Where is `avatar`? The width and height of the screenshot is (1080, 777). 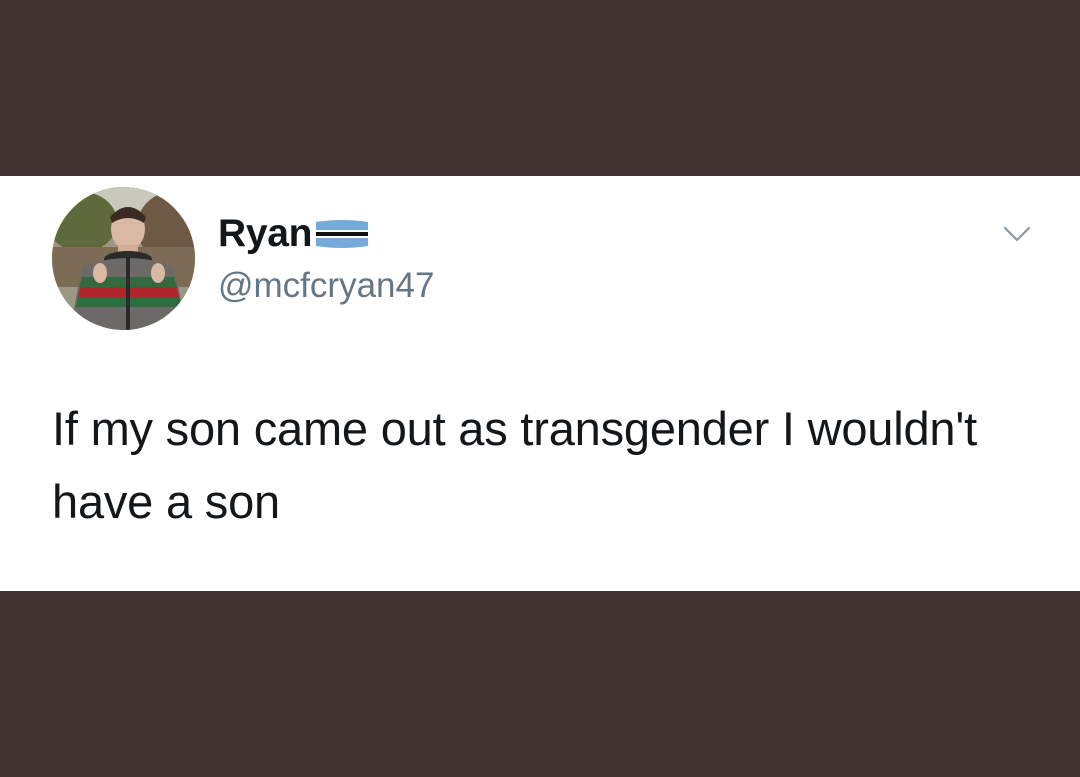 avatar is located at coordinates (123, 258).